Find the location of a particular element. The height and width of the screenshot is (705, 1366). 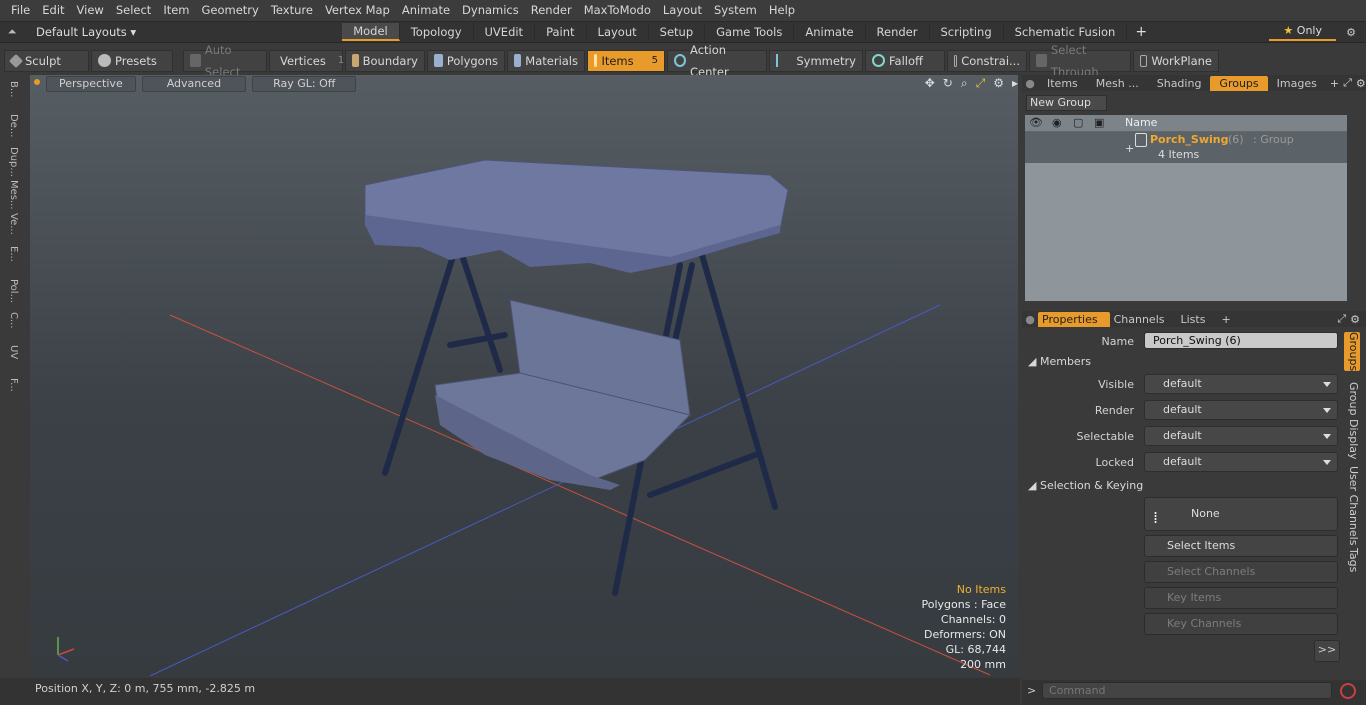

symmetry-button: Symmetry is located at coordinates (816, 60).